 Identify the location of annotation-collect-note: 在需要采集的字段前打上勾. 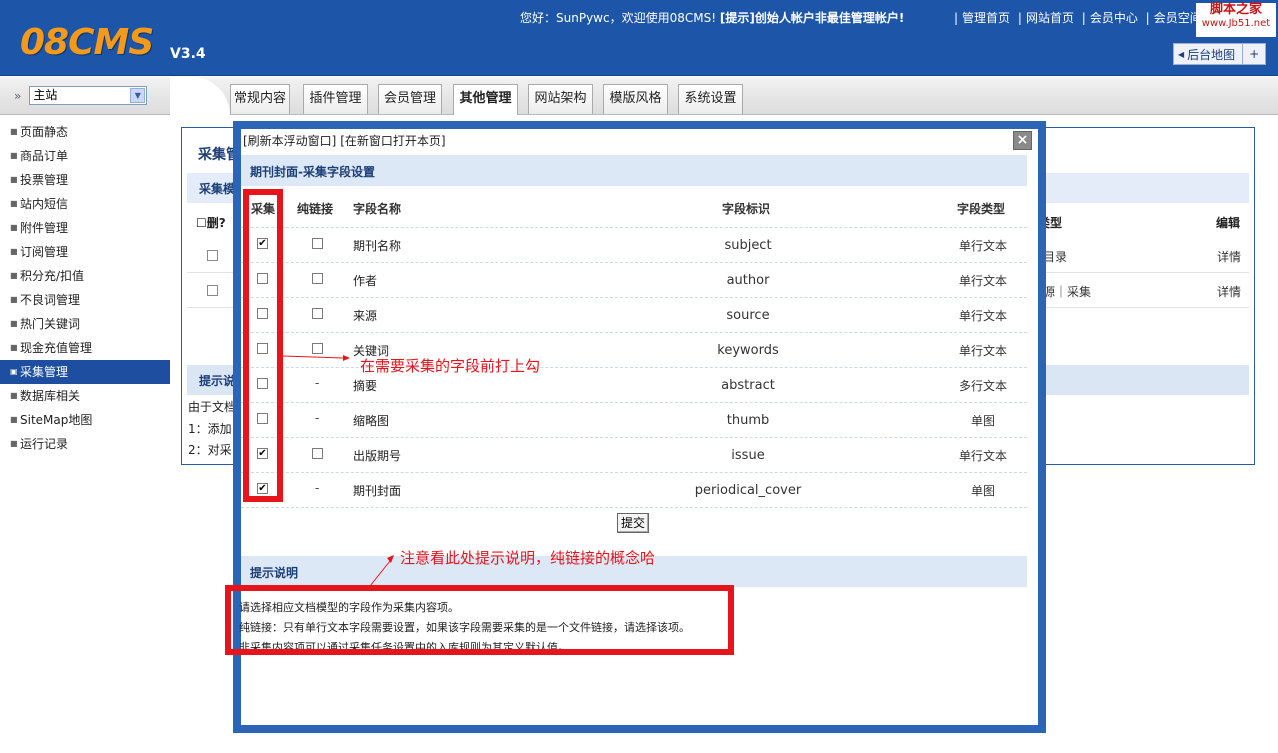
(450, 366).